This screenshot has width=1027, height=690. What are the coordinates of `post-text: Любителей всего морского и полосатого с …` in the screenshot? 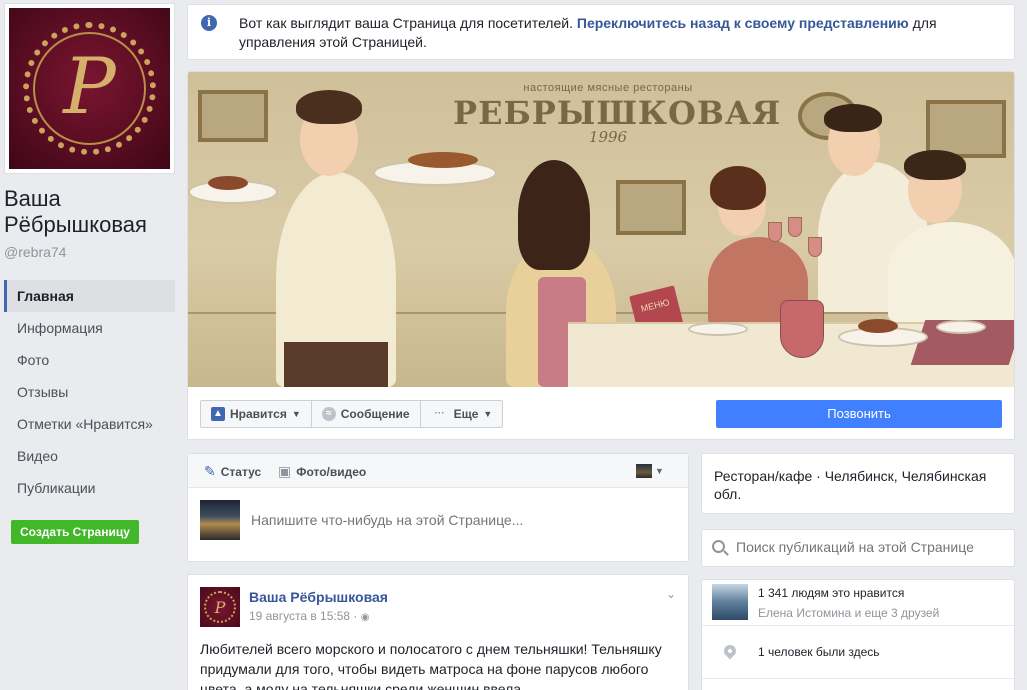 It's located at (431, 665).